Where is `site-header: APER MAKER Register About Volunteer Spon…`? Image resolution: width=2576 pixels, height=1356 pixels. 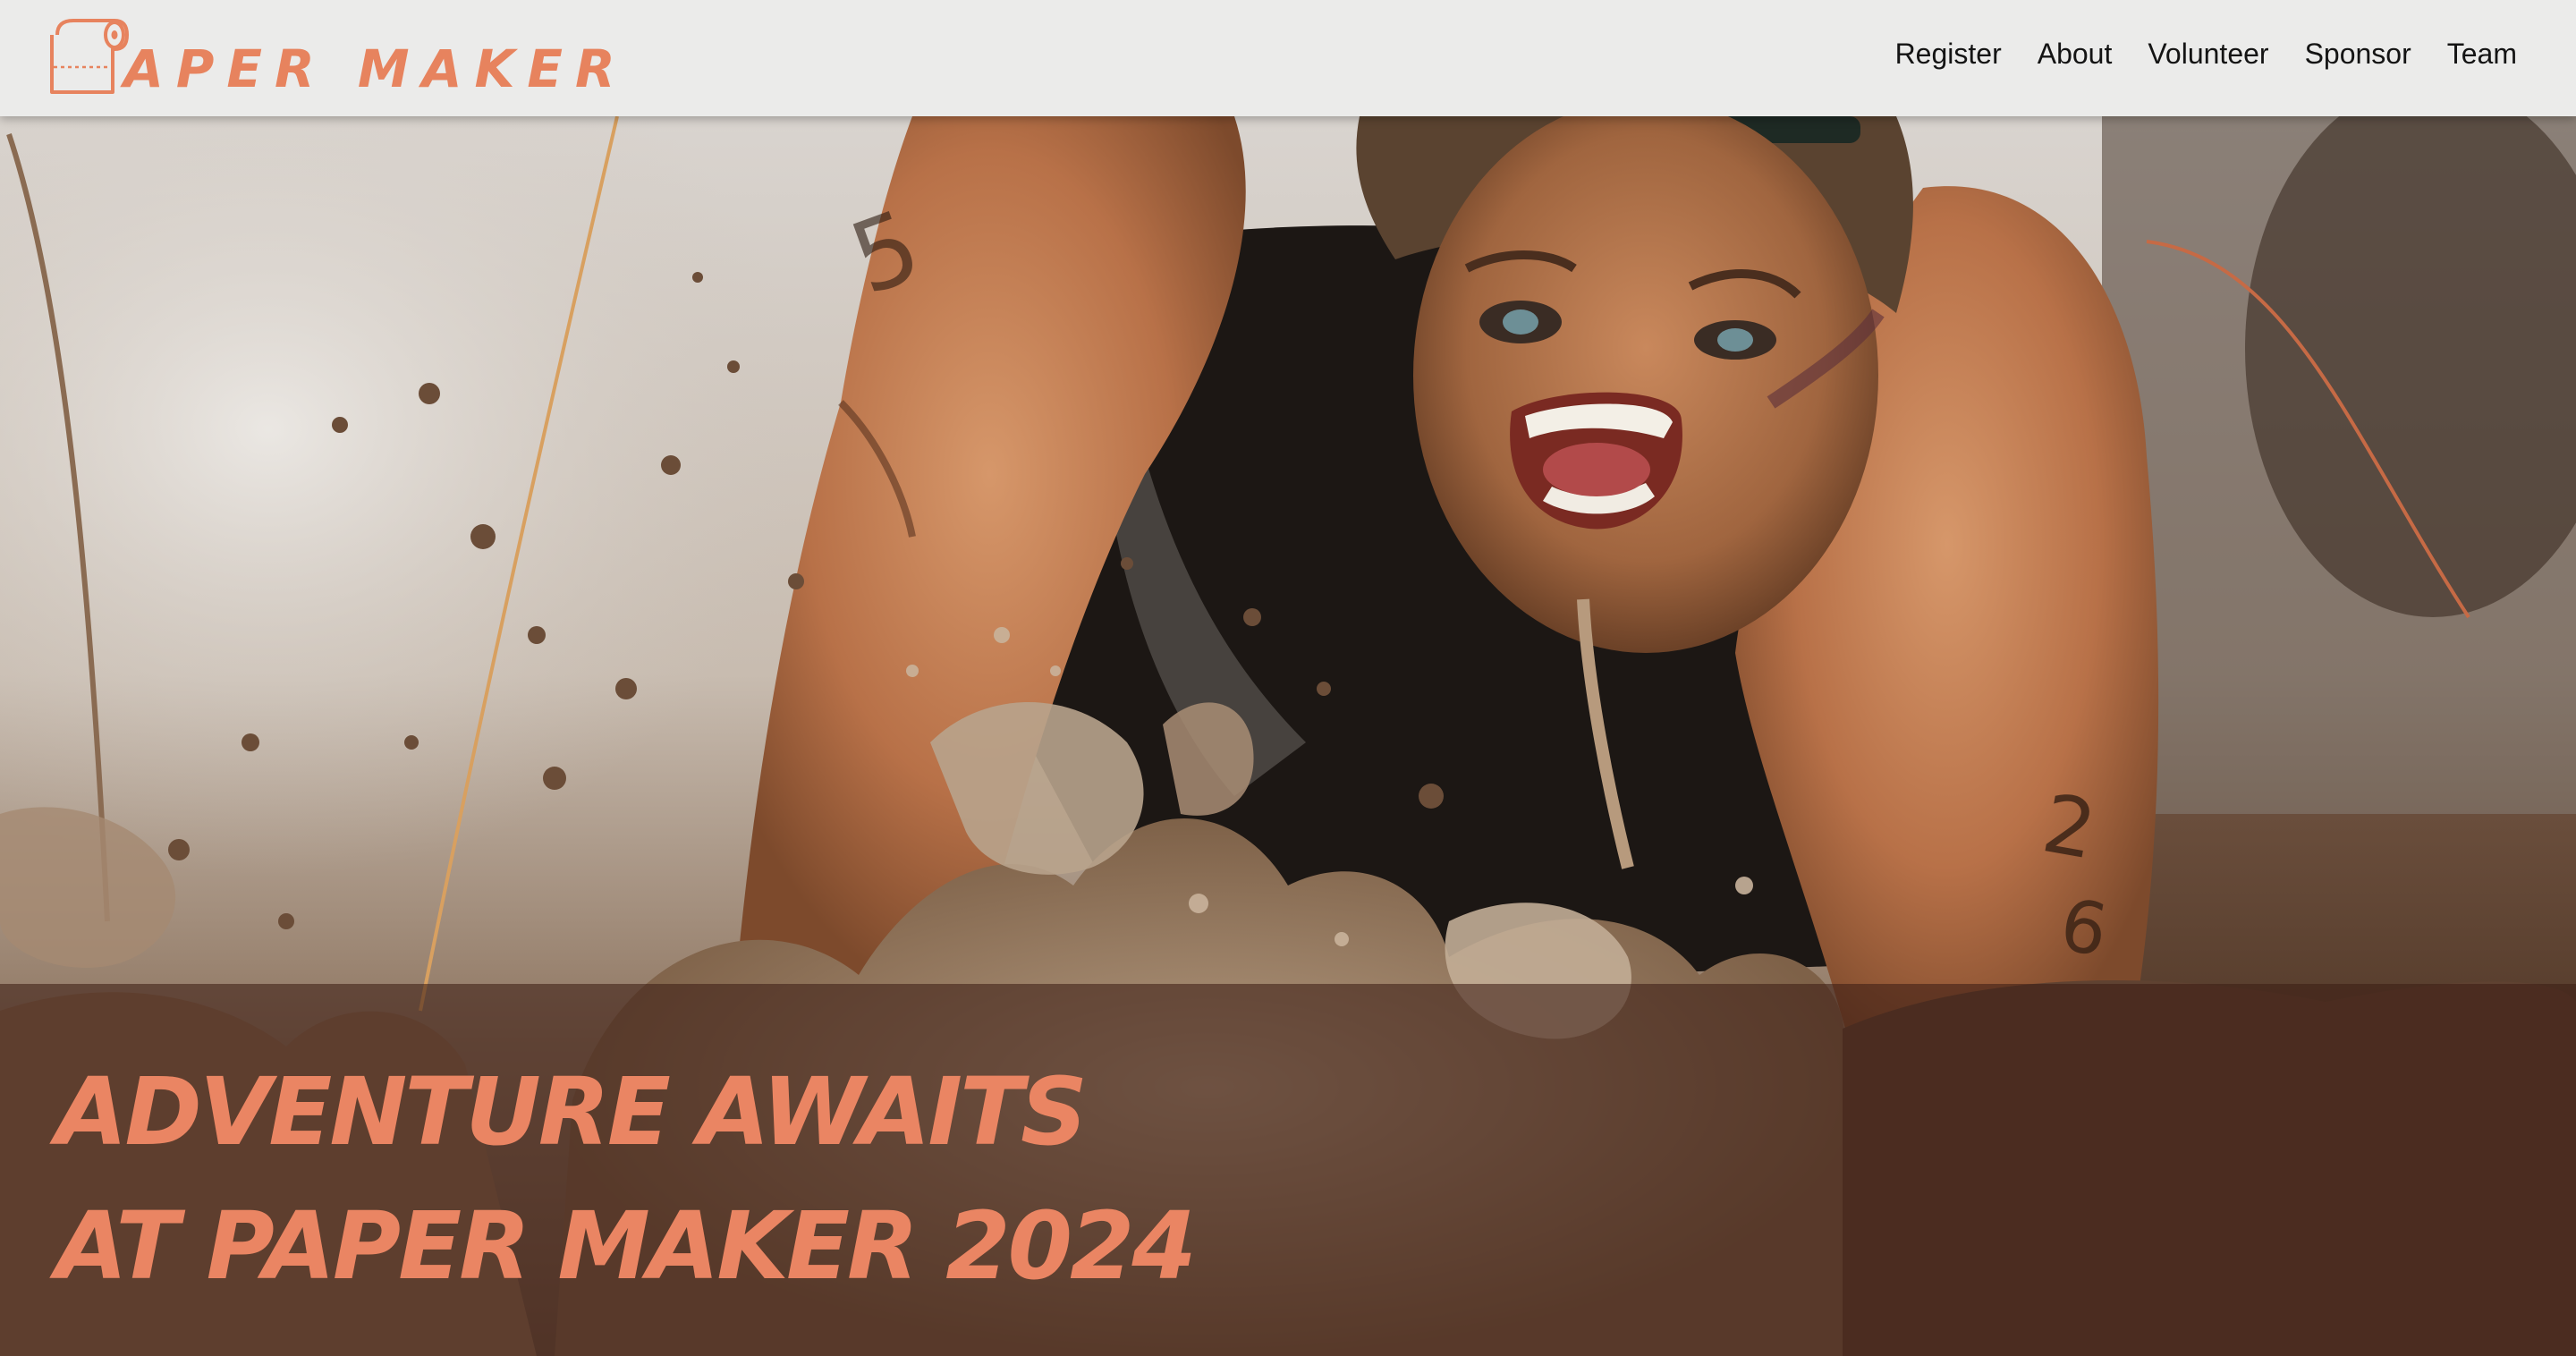
site-header: APER MAKER Register About Volunteer Spon… is located at coordinates (1288, 58).